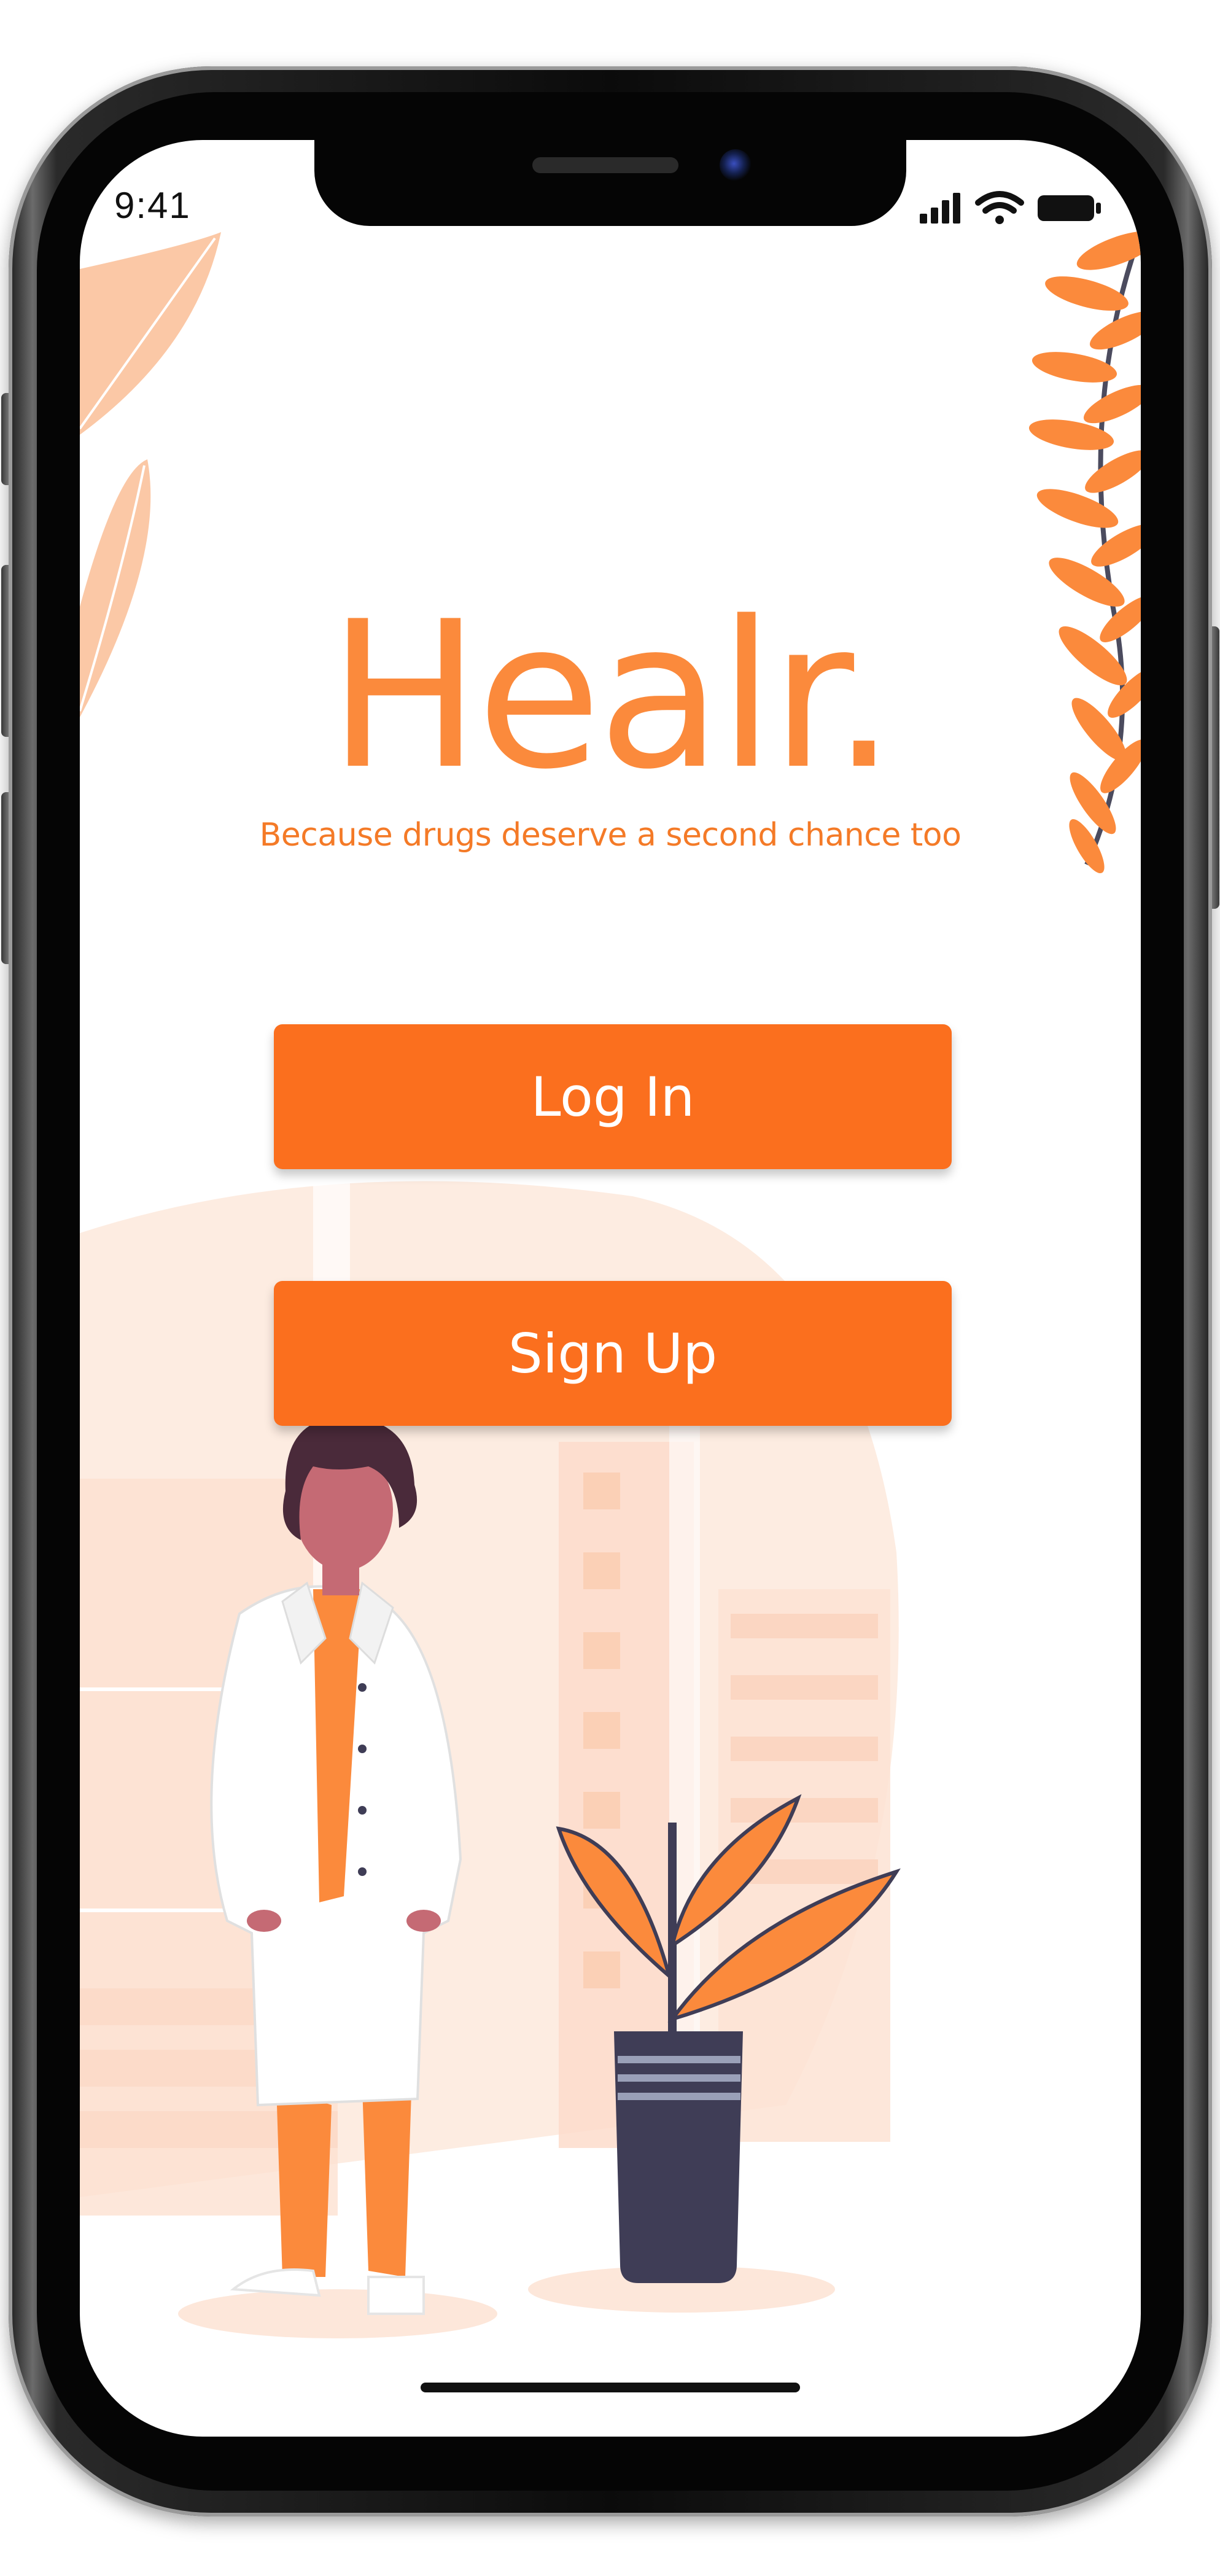 This screenshot has height=2576, width=1220. I want to click on status-time: 9:41, so click(152, 205).